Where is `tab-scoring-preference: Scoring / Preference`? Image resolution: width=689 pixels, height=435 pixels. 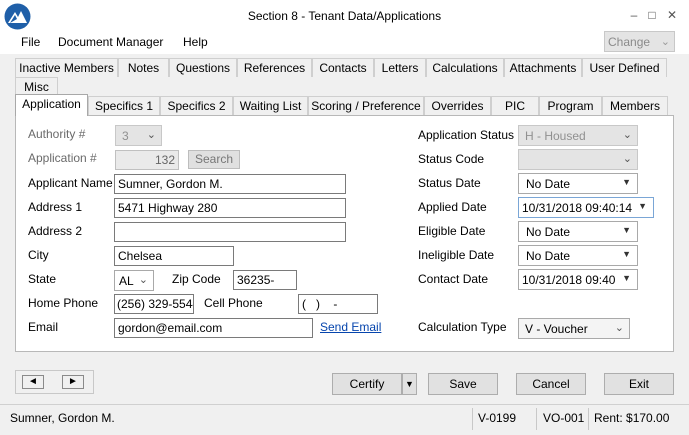
tab-scoring-preference: Scoring / Preference is located at coordinates (366, 105).